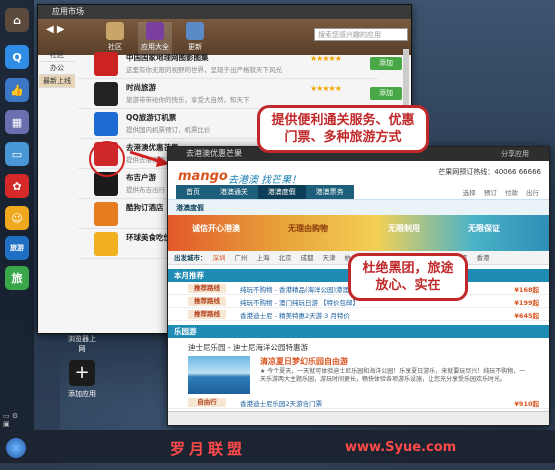 Image resolution: width=555 pixels, height=470 pixels. What do you see at coordinates (408, 277) in the screenshot?
I see `callout-bottom: 杜绝黑团，旅途 放心、实在` at bounding box center [408, 277].